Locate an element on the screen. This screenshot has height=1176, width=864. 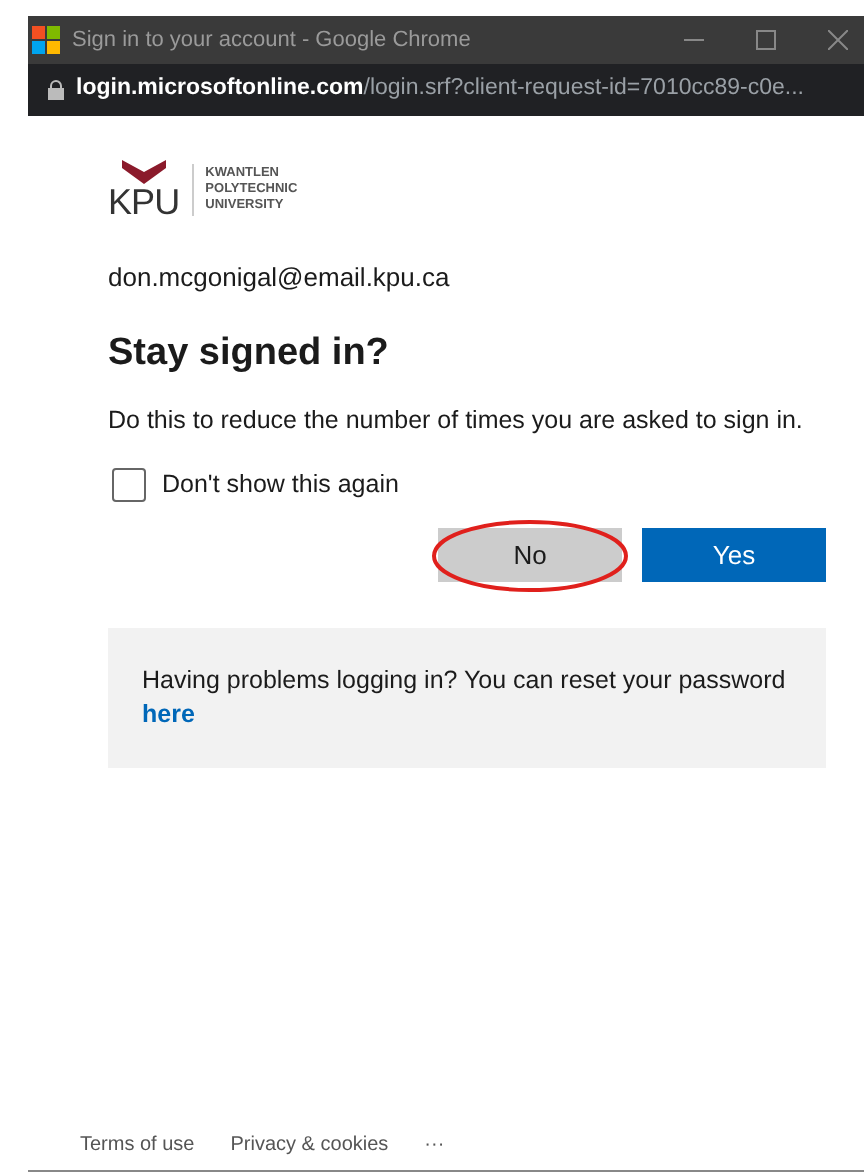
footer-link: ··· is located at coordinates (434, 1145).